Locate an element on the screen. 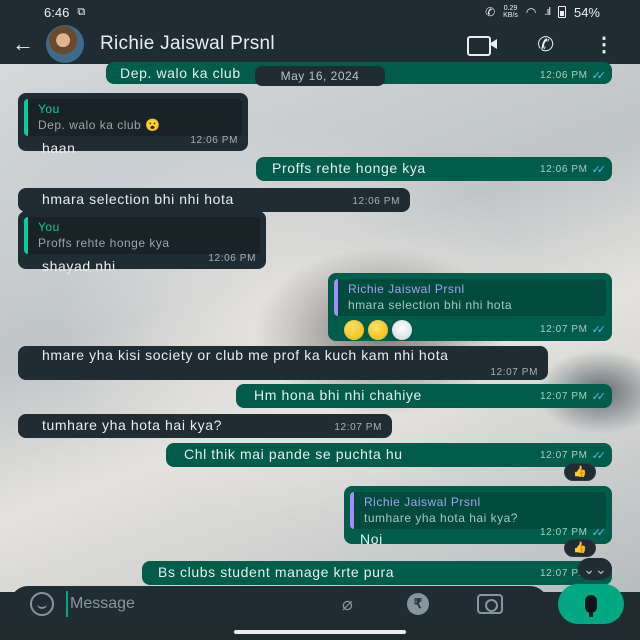 The width and height of the screenshot is (640, 640). status-time: 6:46 is located at coordinates (57, 12).